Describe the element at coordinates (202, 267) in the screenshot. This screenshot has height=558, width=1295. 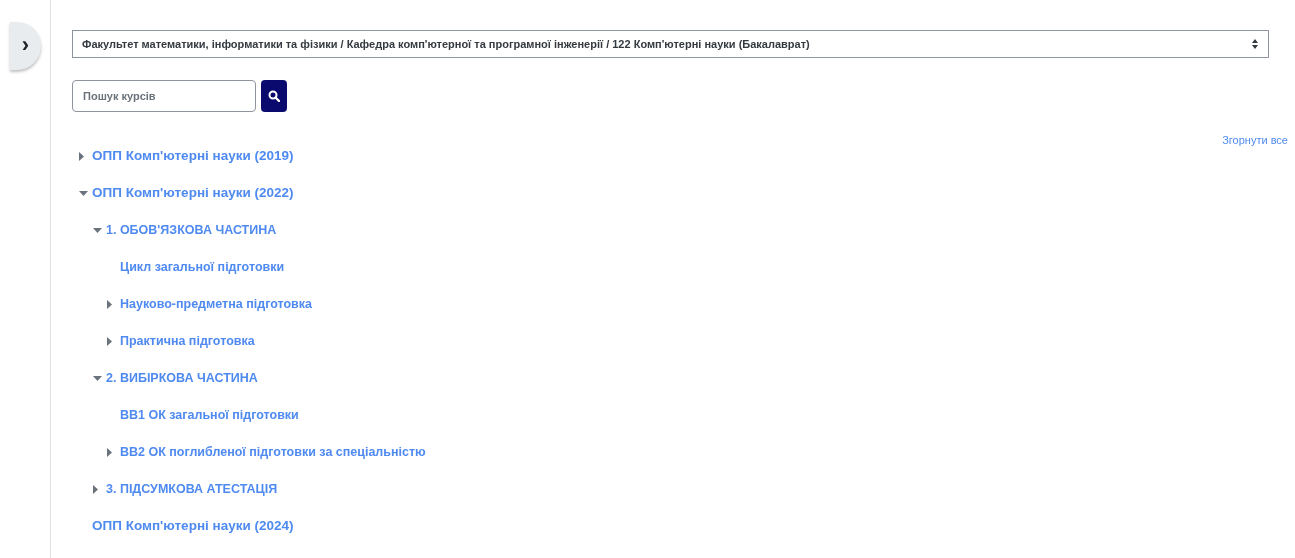
I see `category-link: Цикл загальної підготовки` at that location.